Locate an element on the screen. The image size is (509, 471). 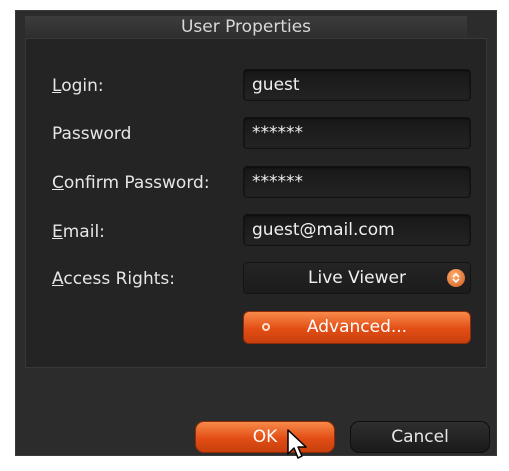
access-rights-value: Live Viewer is located at coordinates (357, 278).